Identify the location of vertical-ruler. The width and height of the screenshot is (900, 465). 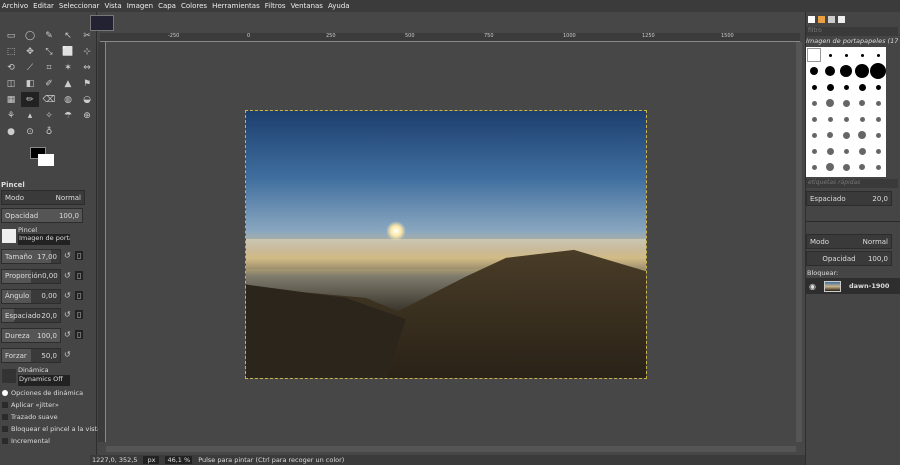
(102, 242).